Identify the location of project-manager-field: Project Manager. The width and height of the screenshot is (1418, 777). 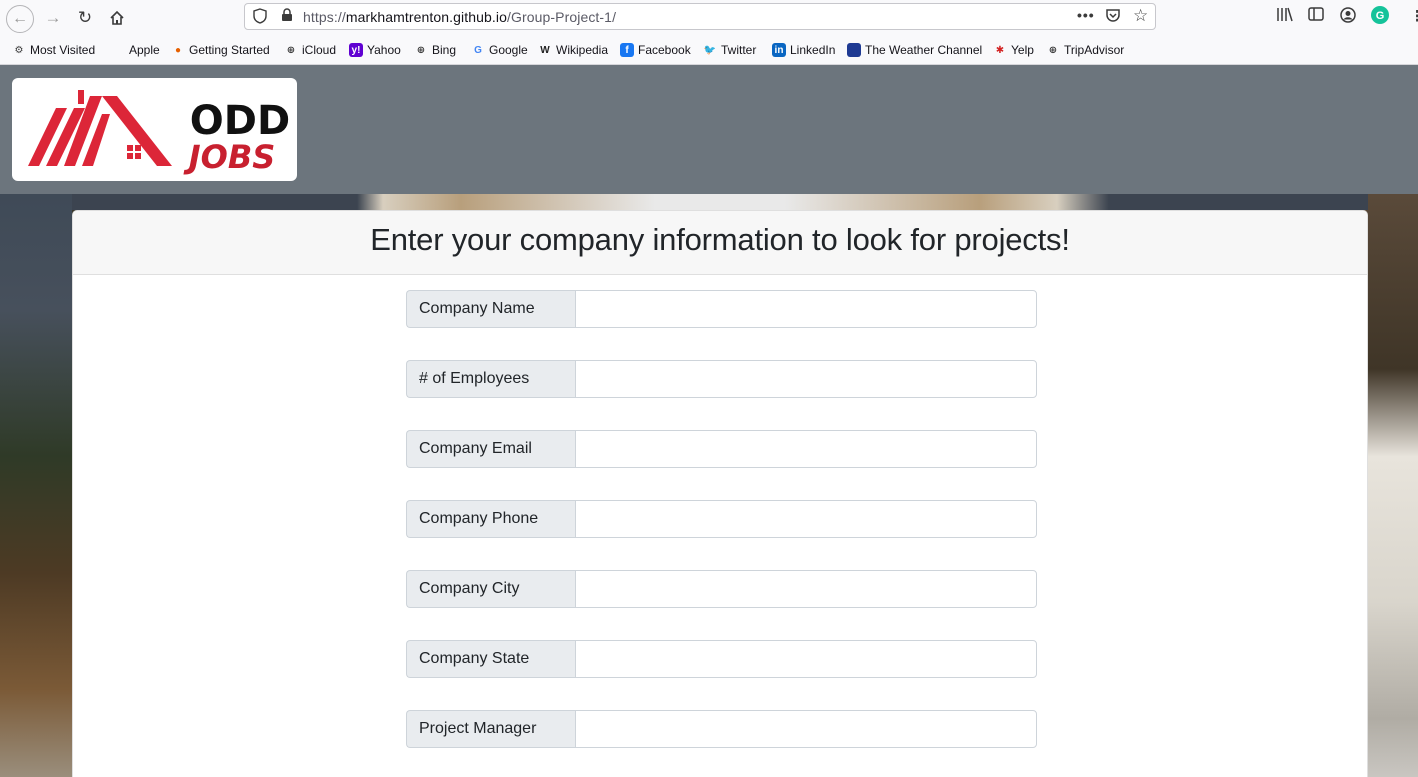
(721, 729).